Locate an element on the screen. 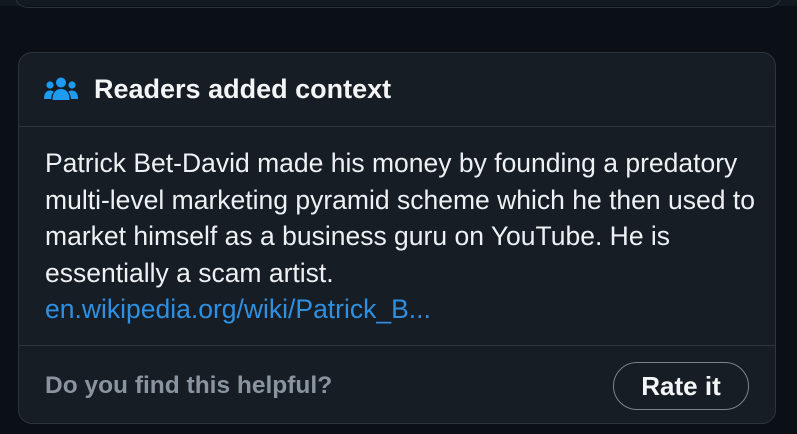 The height and width of the screenshot is (434, 797). rate-it-button: Rate it is located at coordinates (681, 386).